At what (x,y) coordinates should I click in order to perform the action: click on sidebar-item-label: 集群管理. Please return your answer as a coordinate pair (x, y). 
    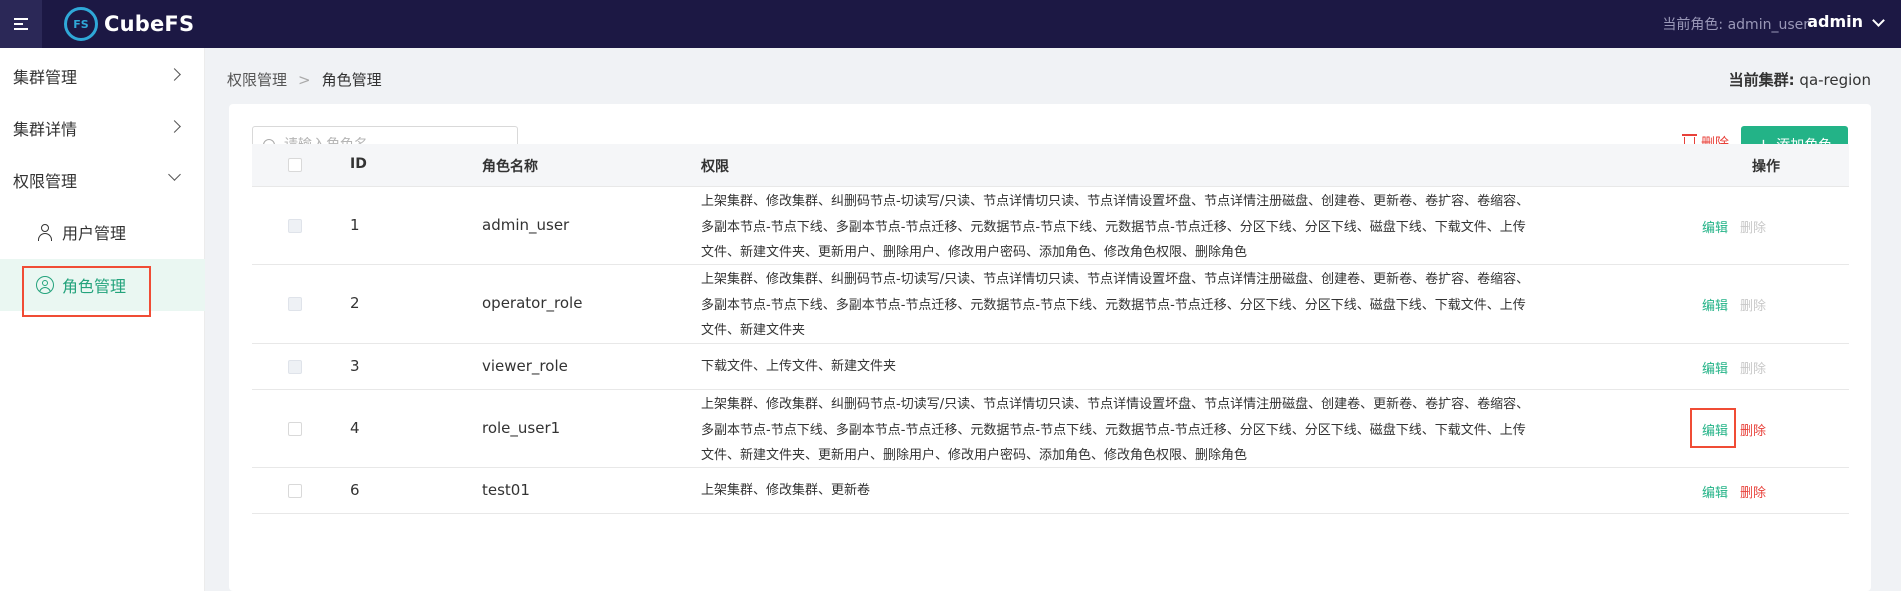
    Looking at the image, I should click on (45, 77).